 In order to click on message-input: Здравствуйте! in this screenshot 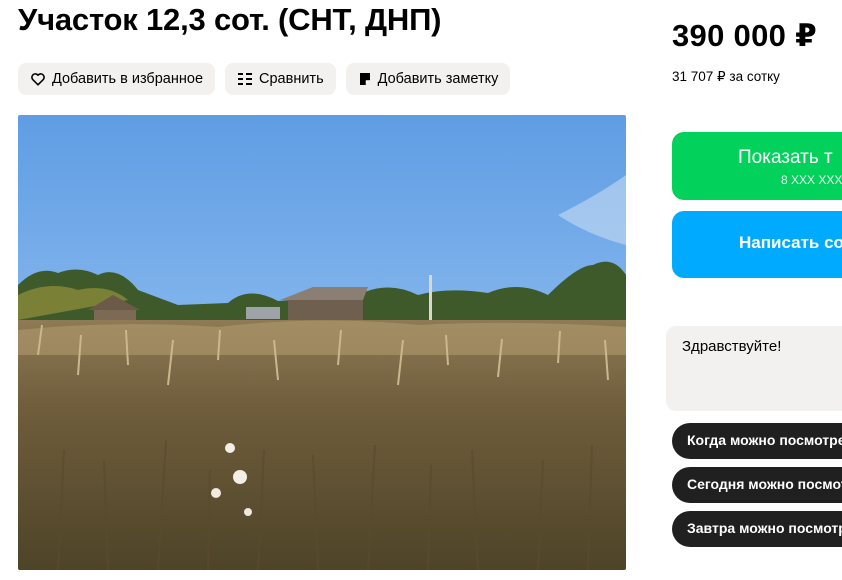, I will do `click(754, 368)`.